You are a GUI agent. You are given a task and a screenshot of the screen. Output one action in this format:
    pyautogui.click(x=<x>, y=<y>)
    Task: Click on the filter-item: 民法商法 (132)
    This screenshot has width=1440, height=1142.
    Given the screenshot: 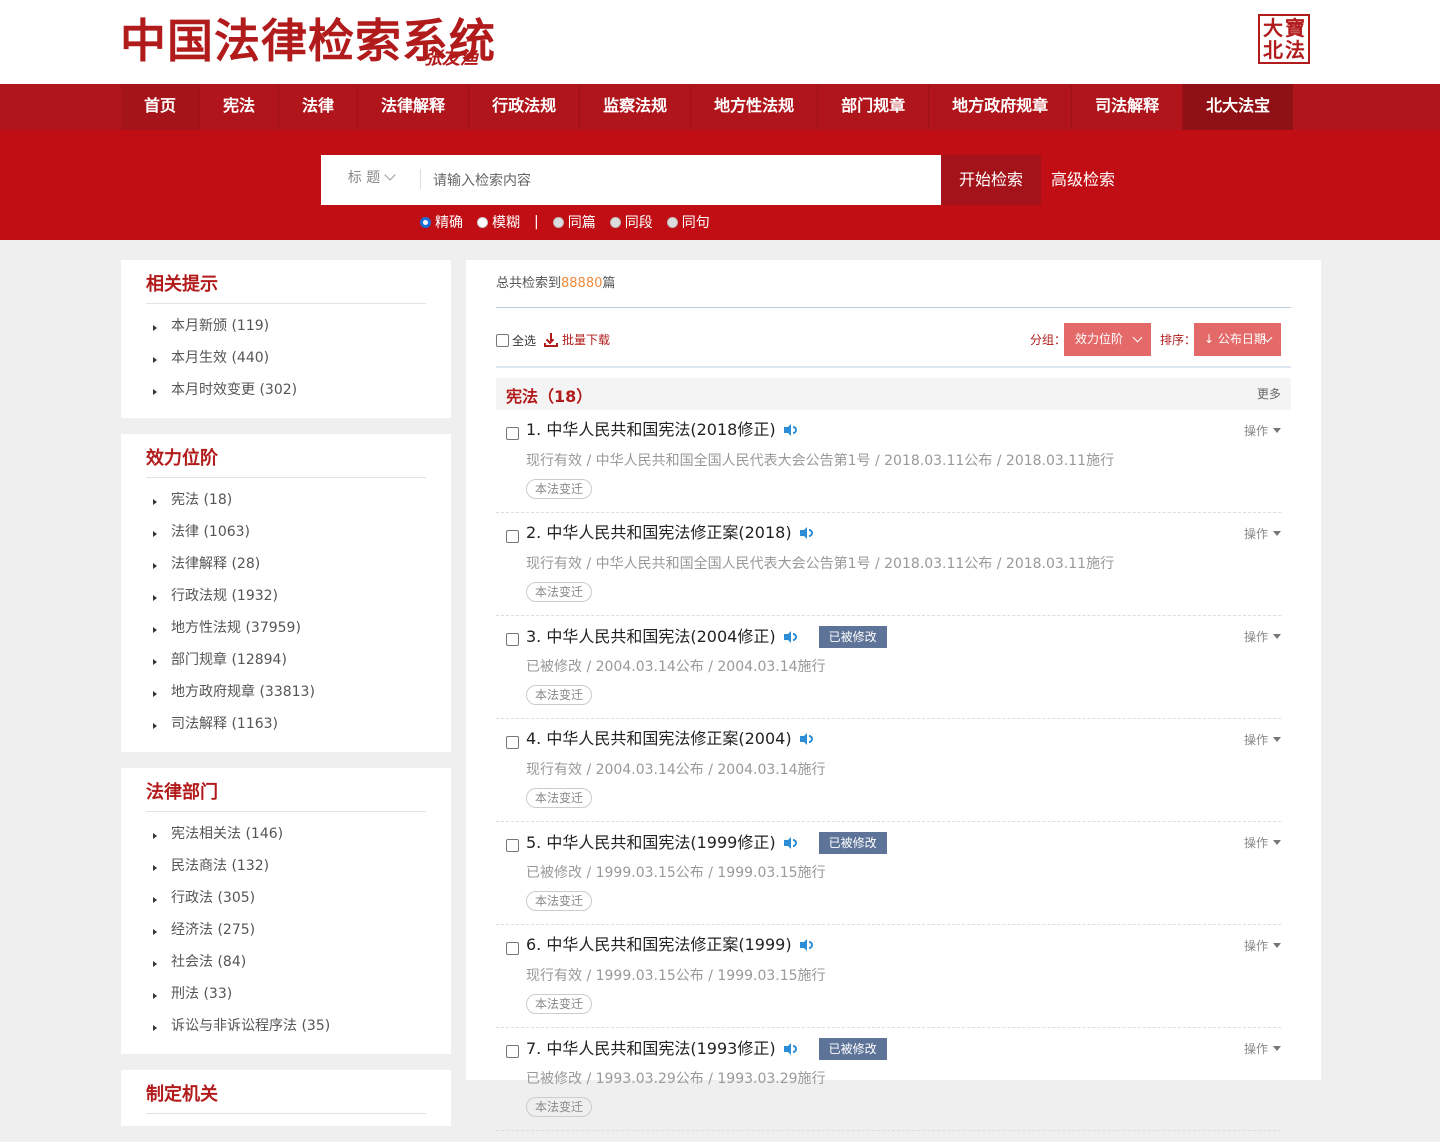 What is the action you would take?
    pyautogui.click(x=286, y=866)
    